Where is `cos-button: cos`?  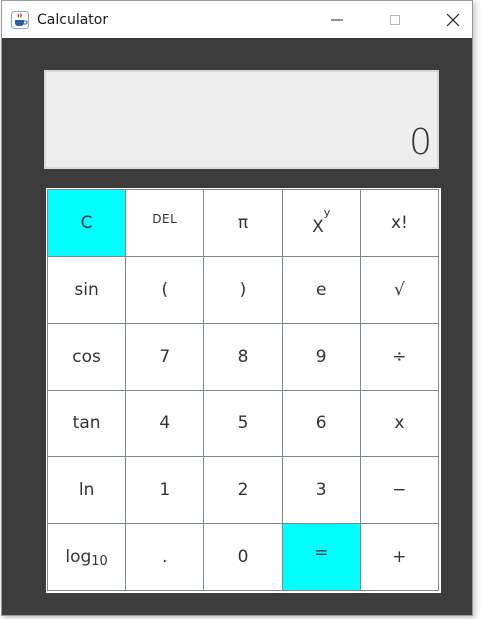
cos-button: cos is located at coordinates (87, 356).